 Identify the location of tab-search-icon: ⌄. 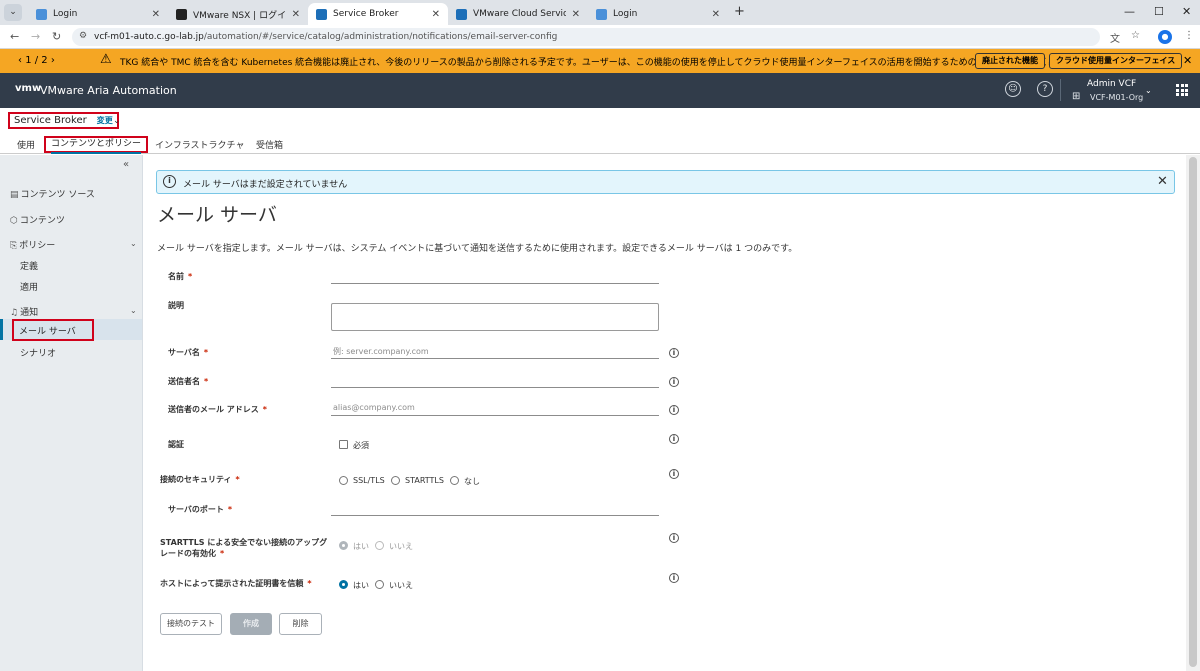
(13, 12).